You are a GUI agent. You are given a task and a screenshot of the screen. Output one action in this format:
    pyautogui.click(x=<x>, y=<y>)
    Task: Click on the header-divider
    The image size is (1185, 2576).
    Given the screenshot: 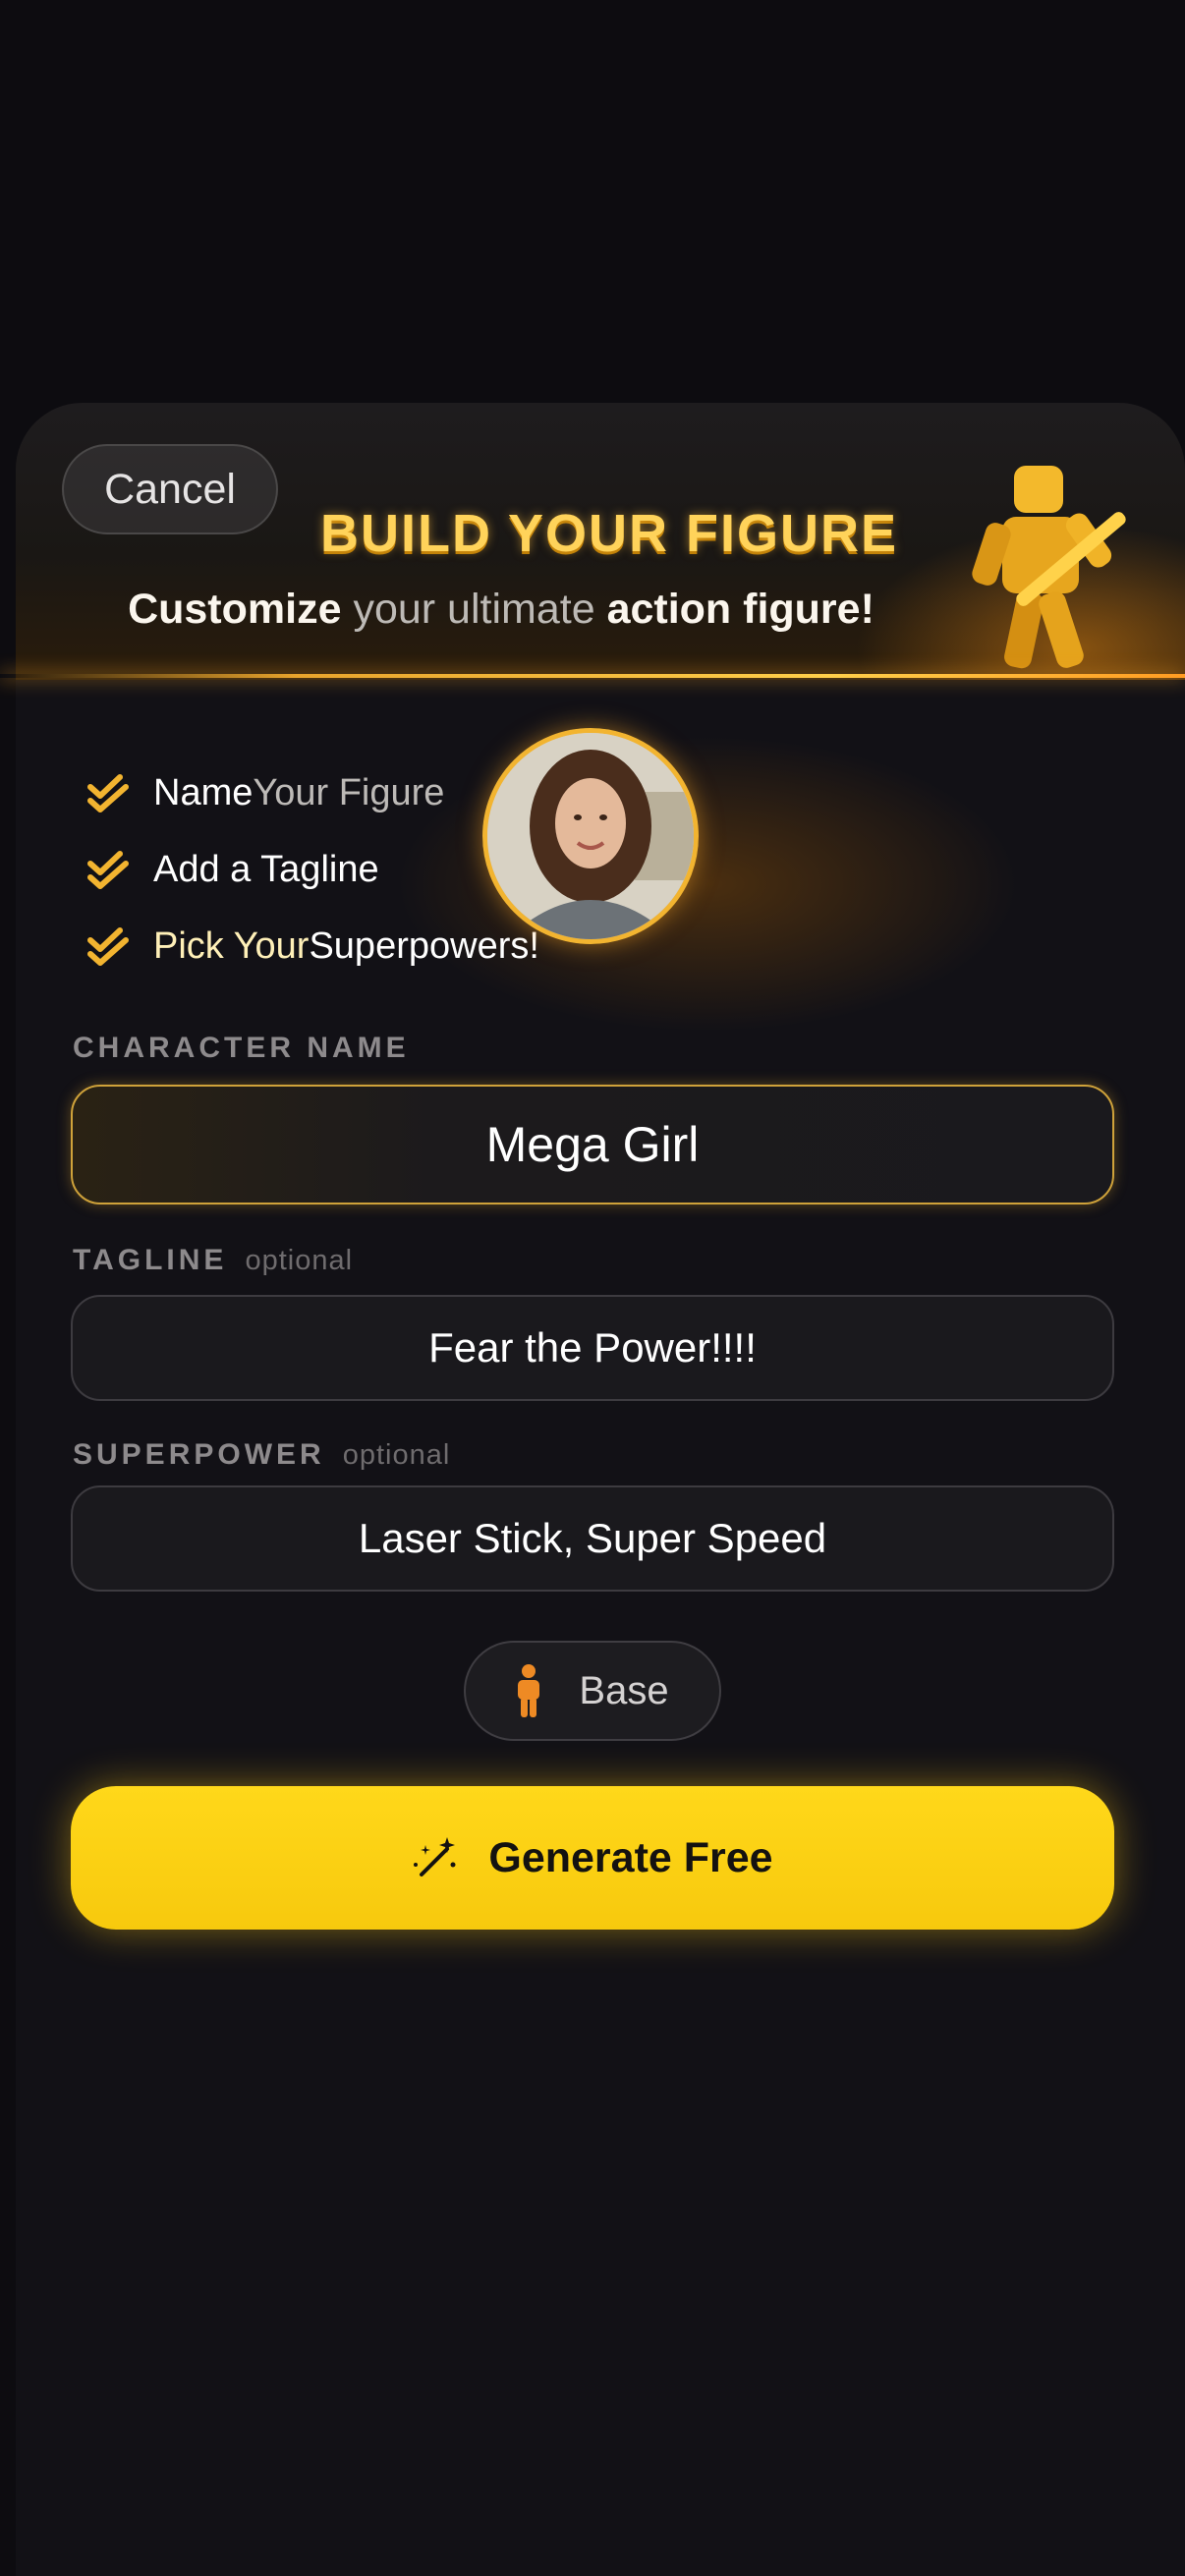 What is the action you would take?
    pyautogui.click(x=592, y=676)
    